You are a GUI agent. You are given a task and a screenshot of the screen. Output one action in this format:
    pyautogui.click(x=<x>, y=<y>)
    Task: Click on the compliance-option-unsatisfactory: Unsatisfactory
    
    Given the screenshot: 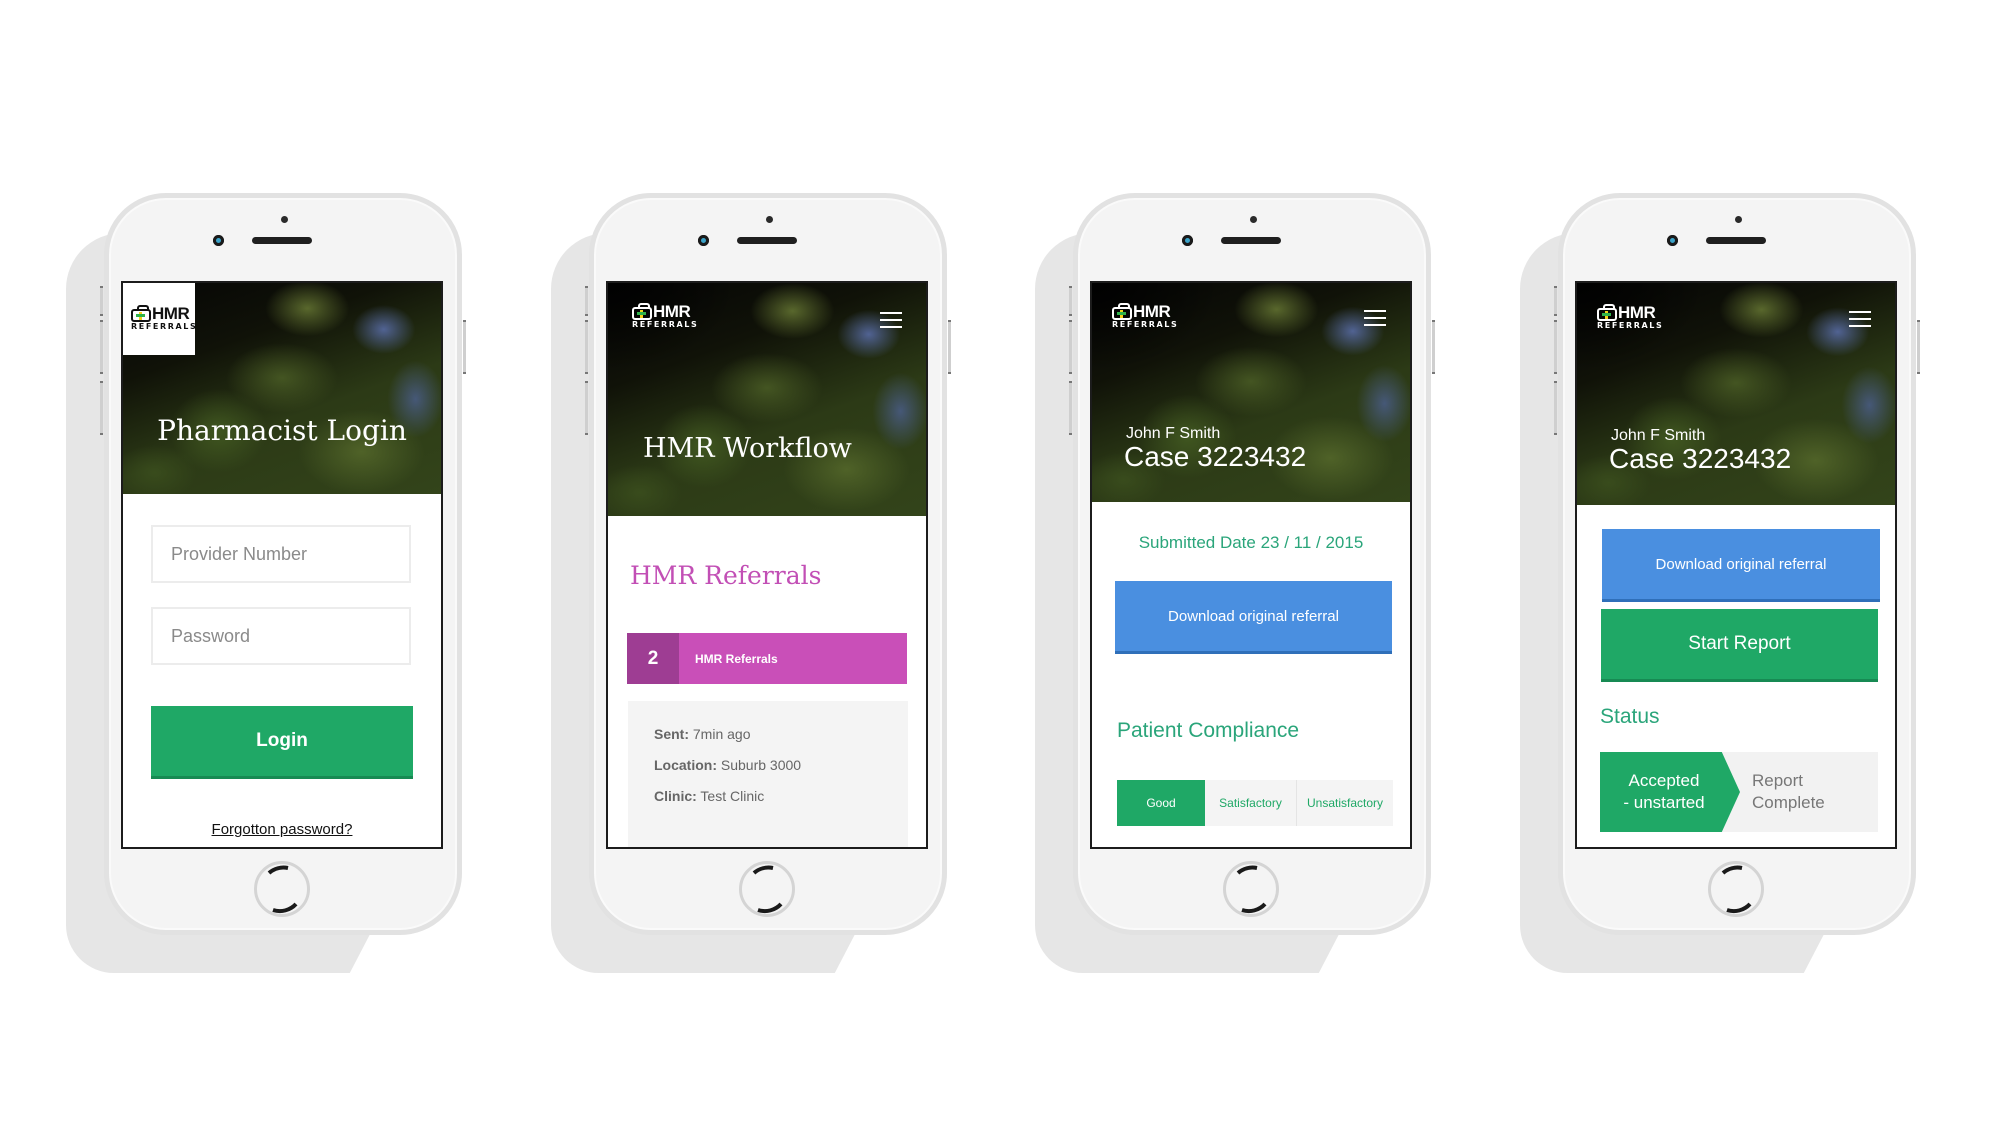 What is the action you would take?
    pyautogui.click(x=1345, y=803)
    